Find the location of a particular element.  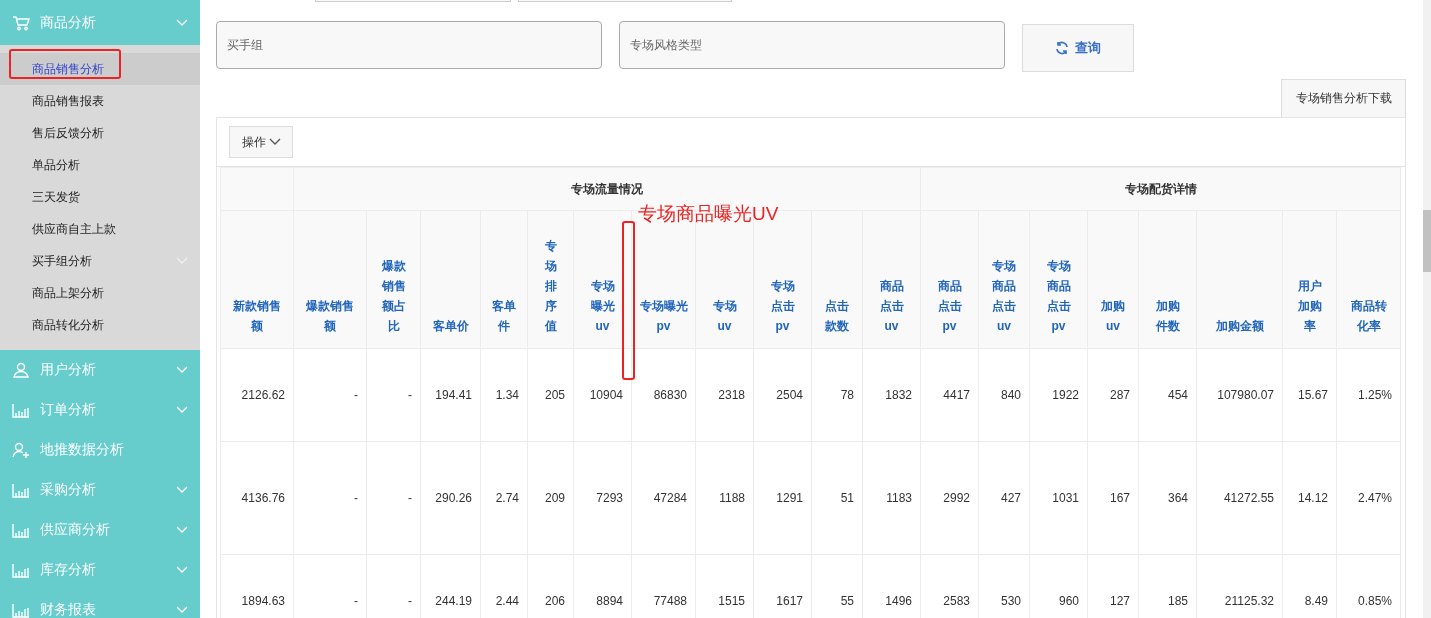

column-header: 商品点击uv is located at coordinates (891, 279).